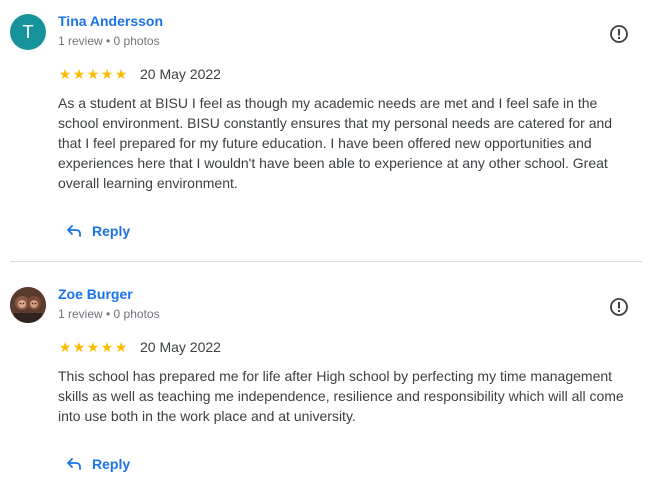  What do you see at coordinates (326, 261) in the screenshot?
I see `divider` at bounding box center [326, 261].